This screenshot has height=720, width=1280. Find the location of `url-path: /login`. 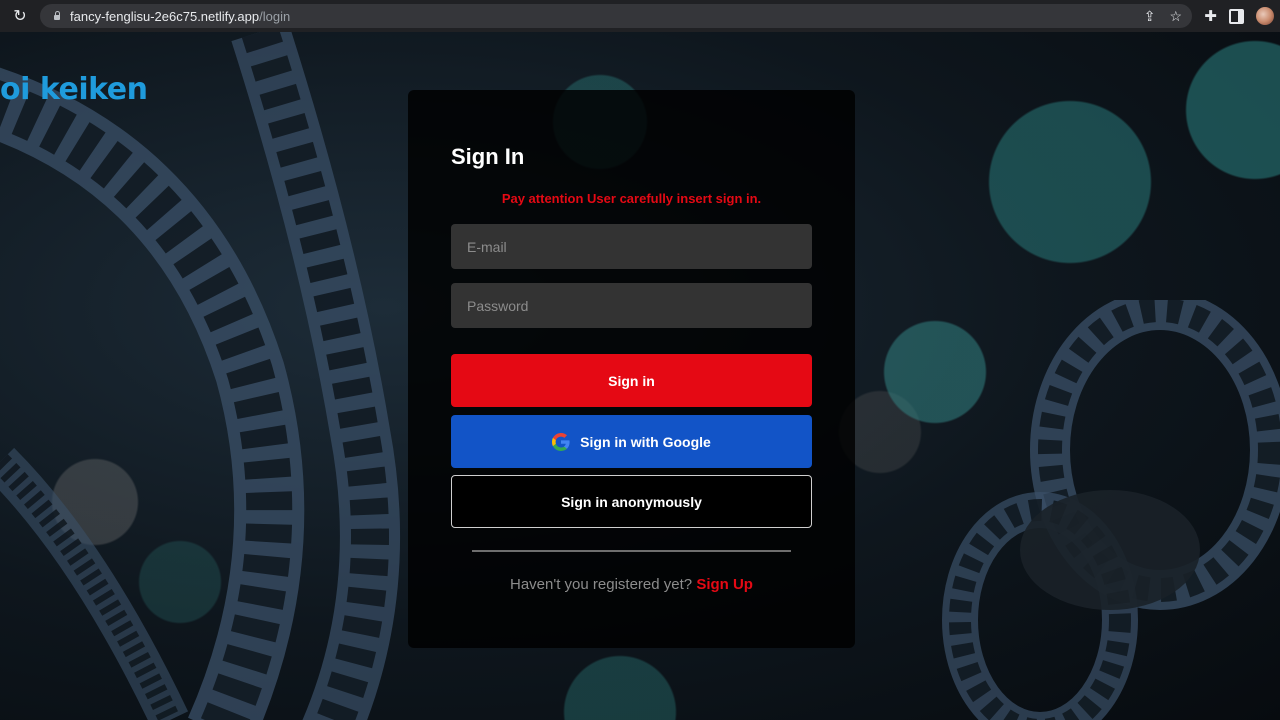

url-path: /login is located at coordinates (275, 16).